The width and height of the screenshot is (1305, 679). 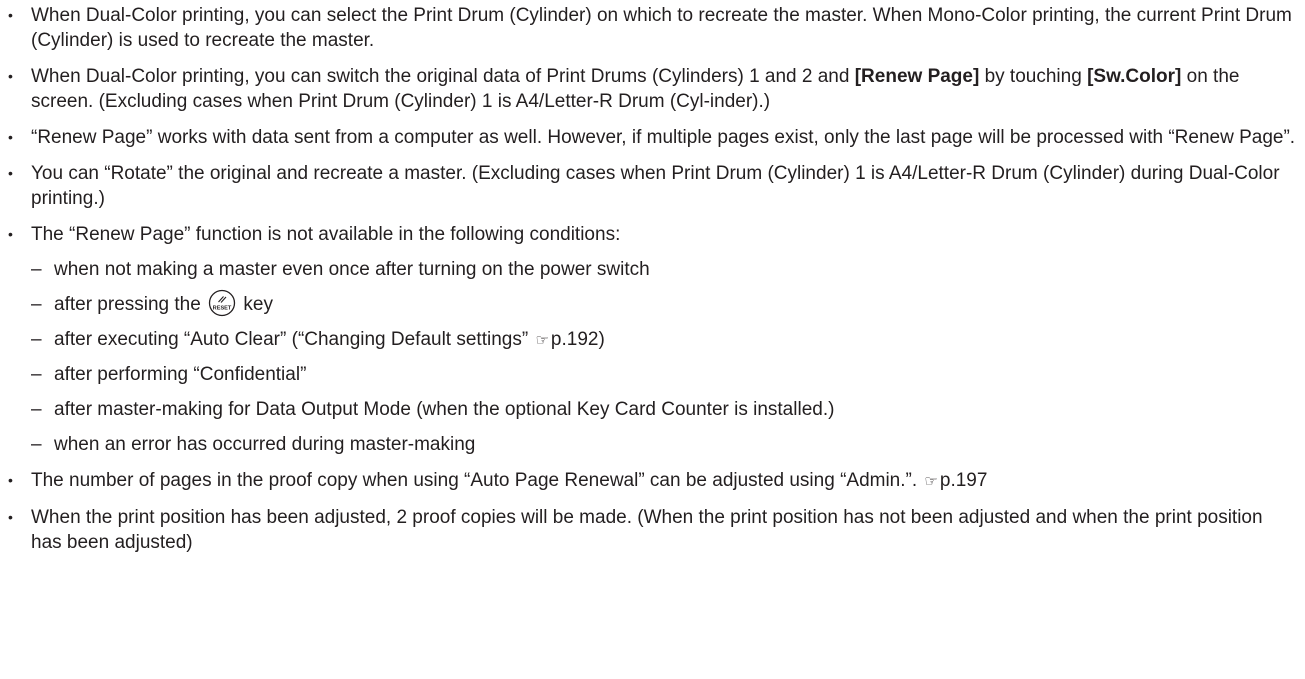 I want to click on reset-key-icon: RESET, so click(x=222, y=303).